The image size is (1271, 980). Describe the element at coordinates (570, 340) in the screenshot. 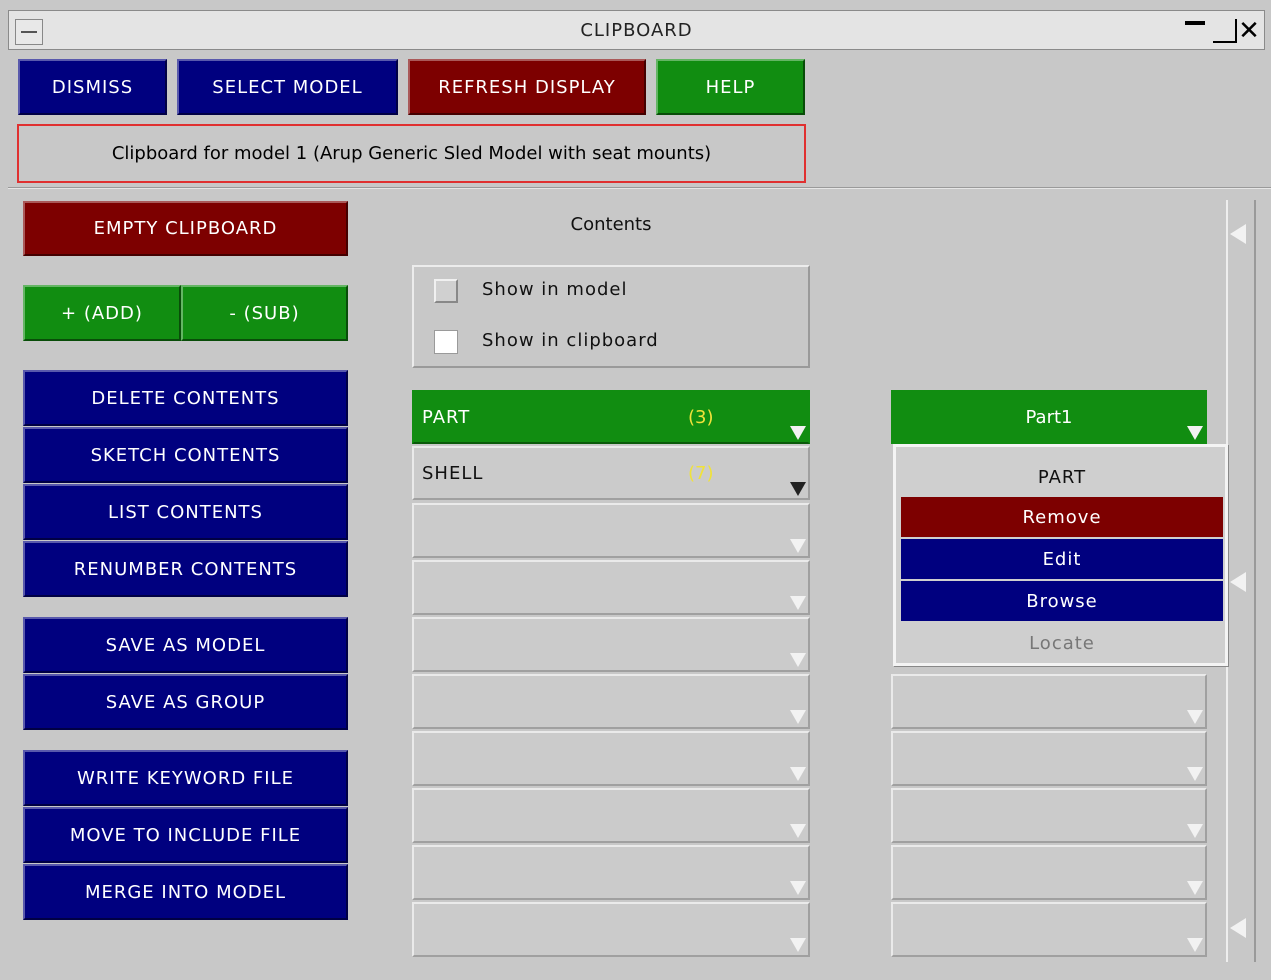

I see `show-in-clipboard-label: Show in clipboard` at that location.